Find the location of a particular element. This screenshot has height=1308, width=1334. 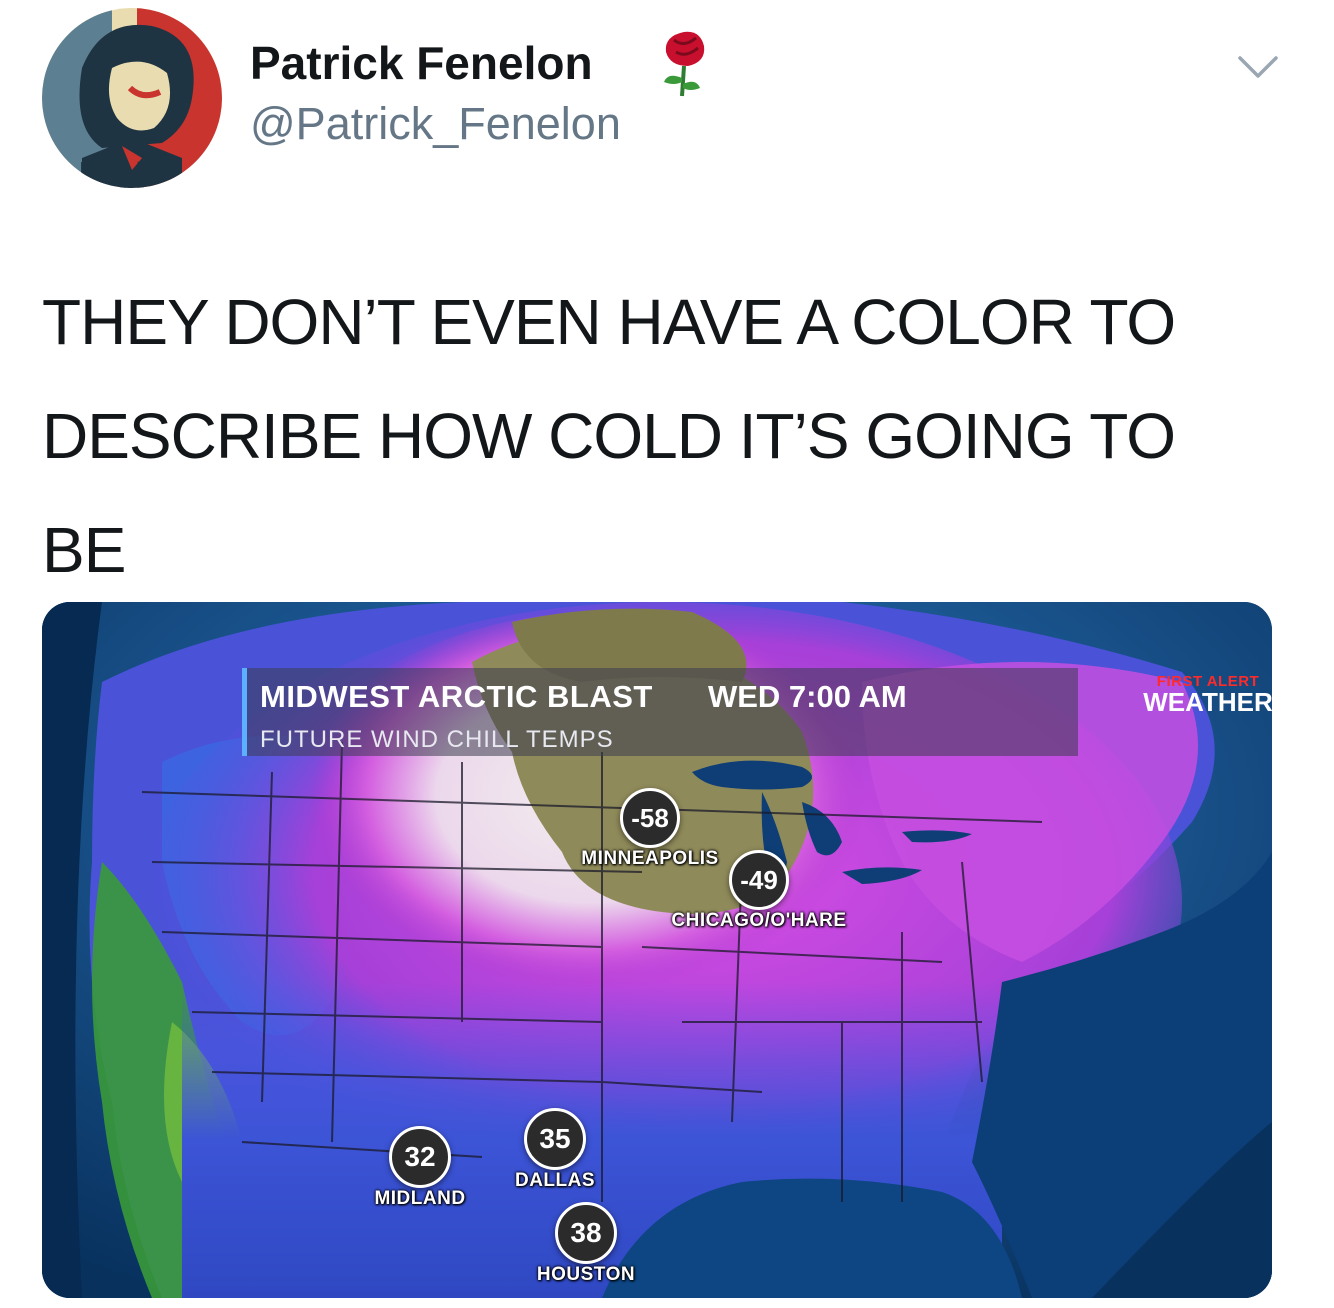

author-handle: @Patrick_Fenelon is located at coordinates (435, 124).